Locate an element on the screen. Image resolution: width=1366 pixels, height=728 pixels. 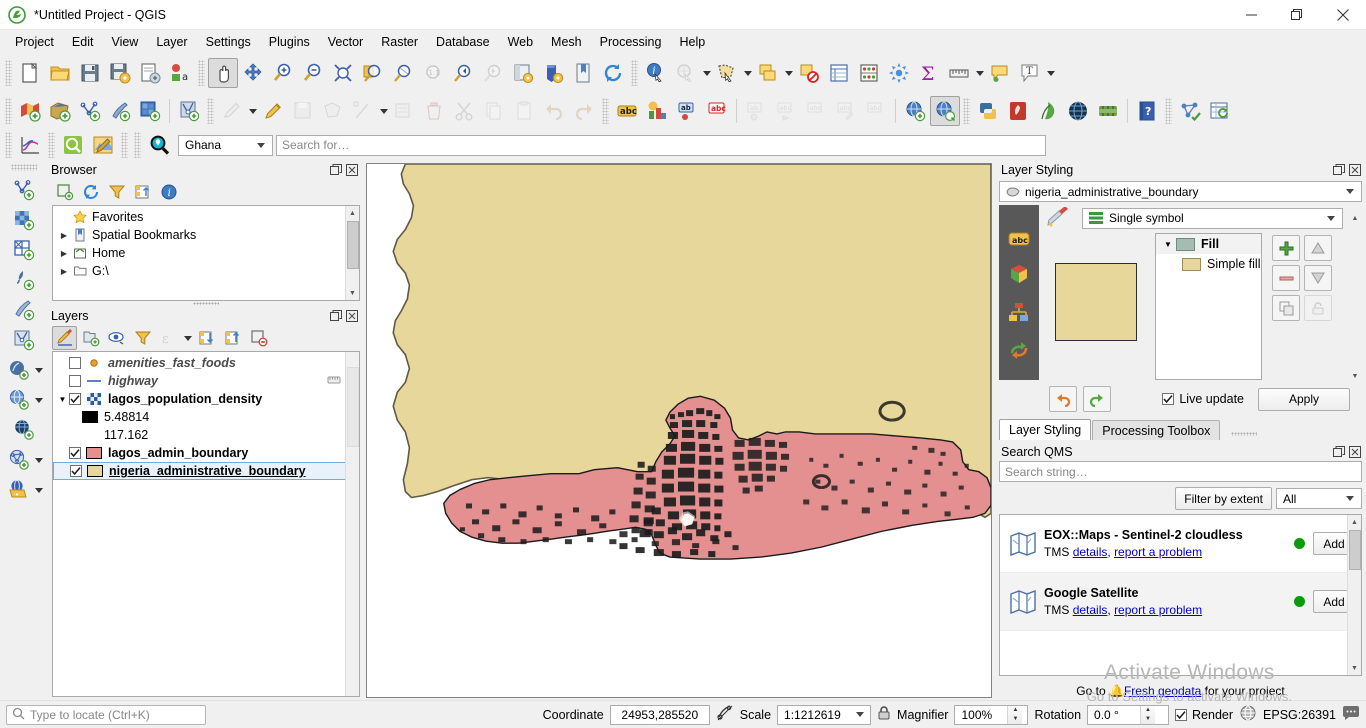
pin-labels-button: abc is located at coordinates (717, 111).